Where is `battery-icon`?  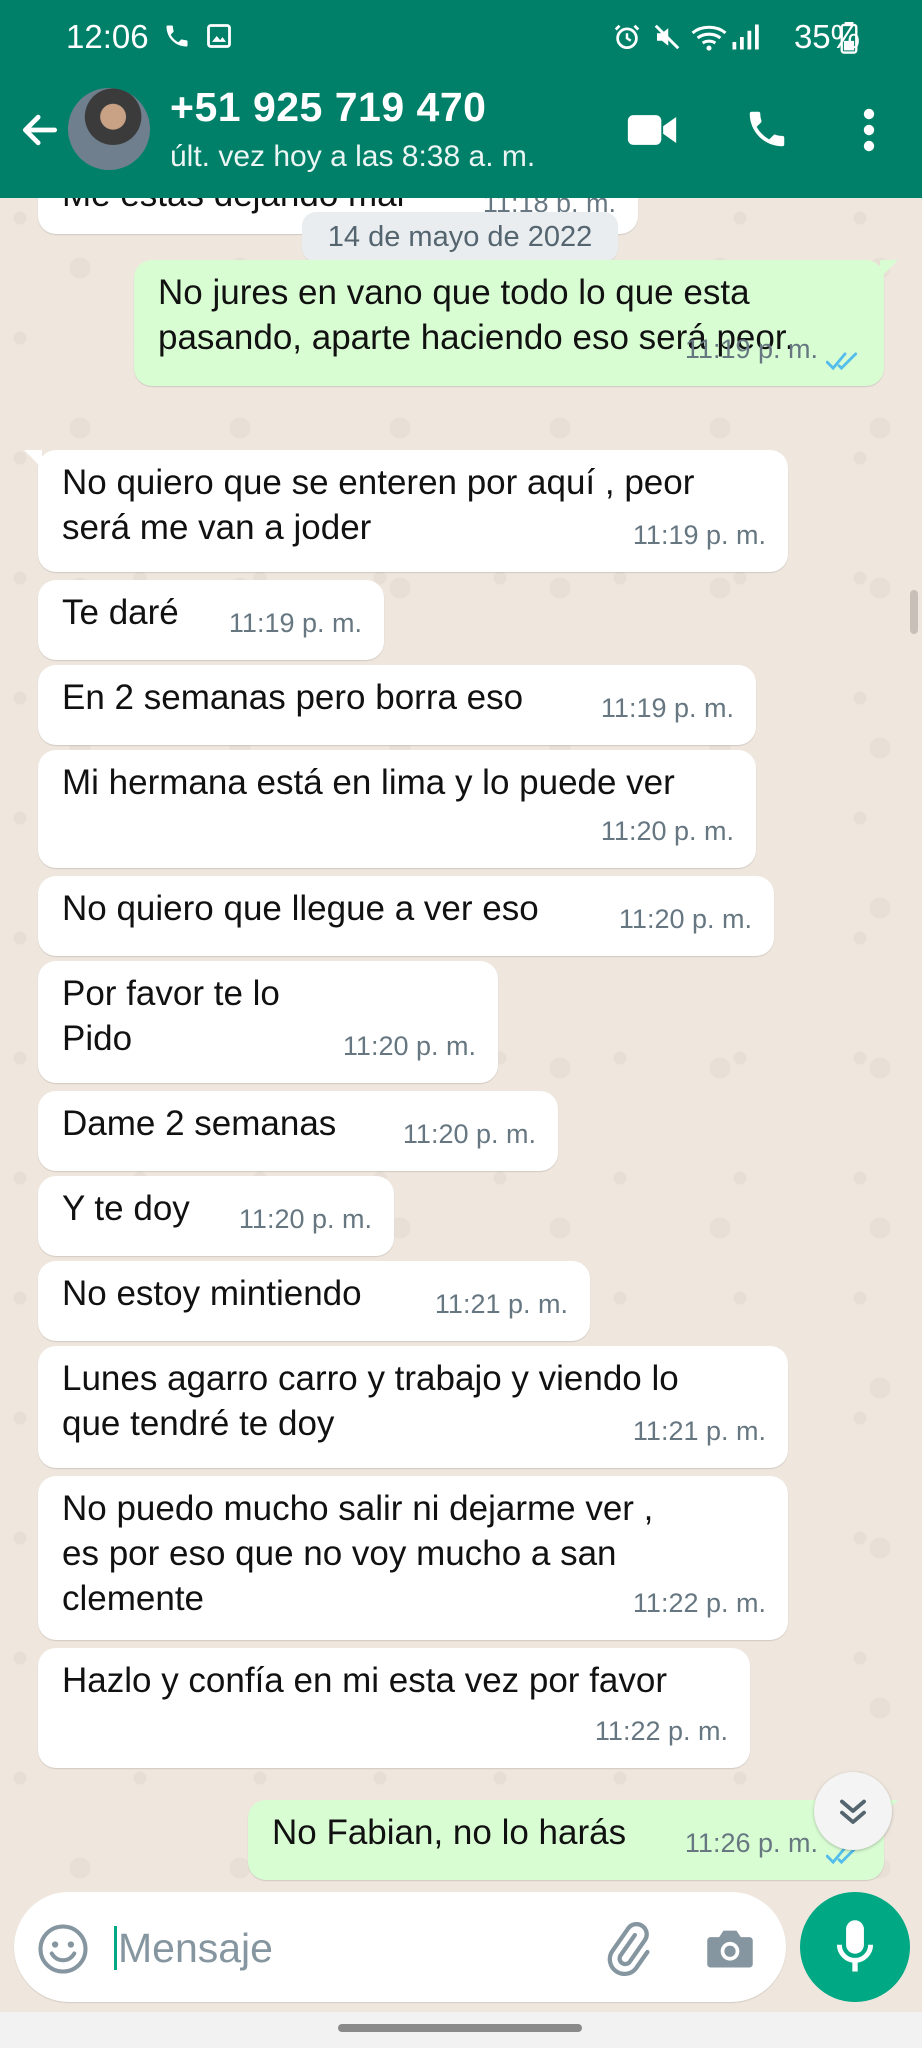 battery-icon is located at coordinates (849, 38).